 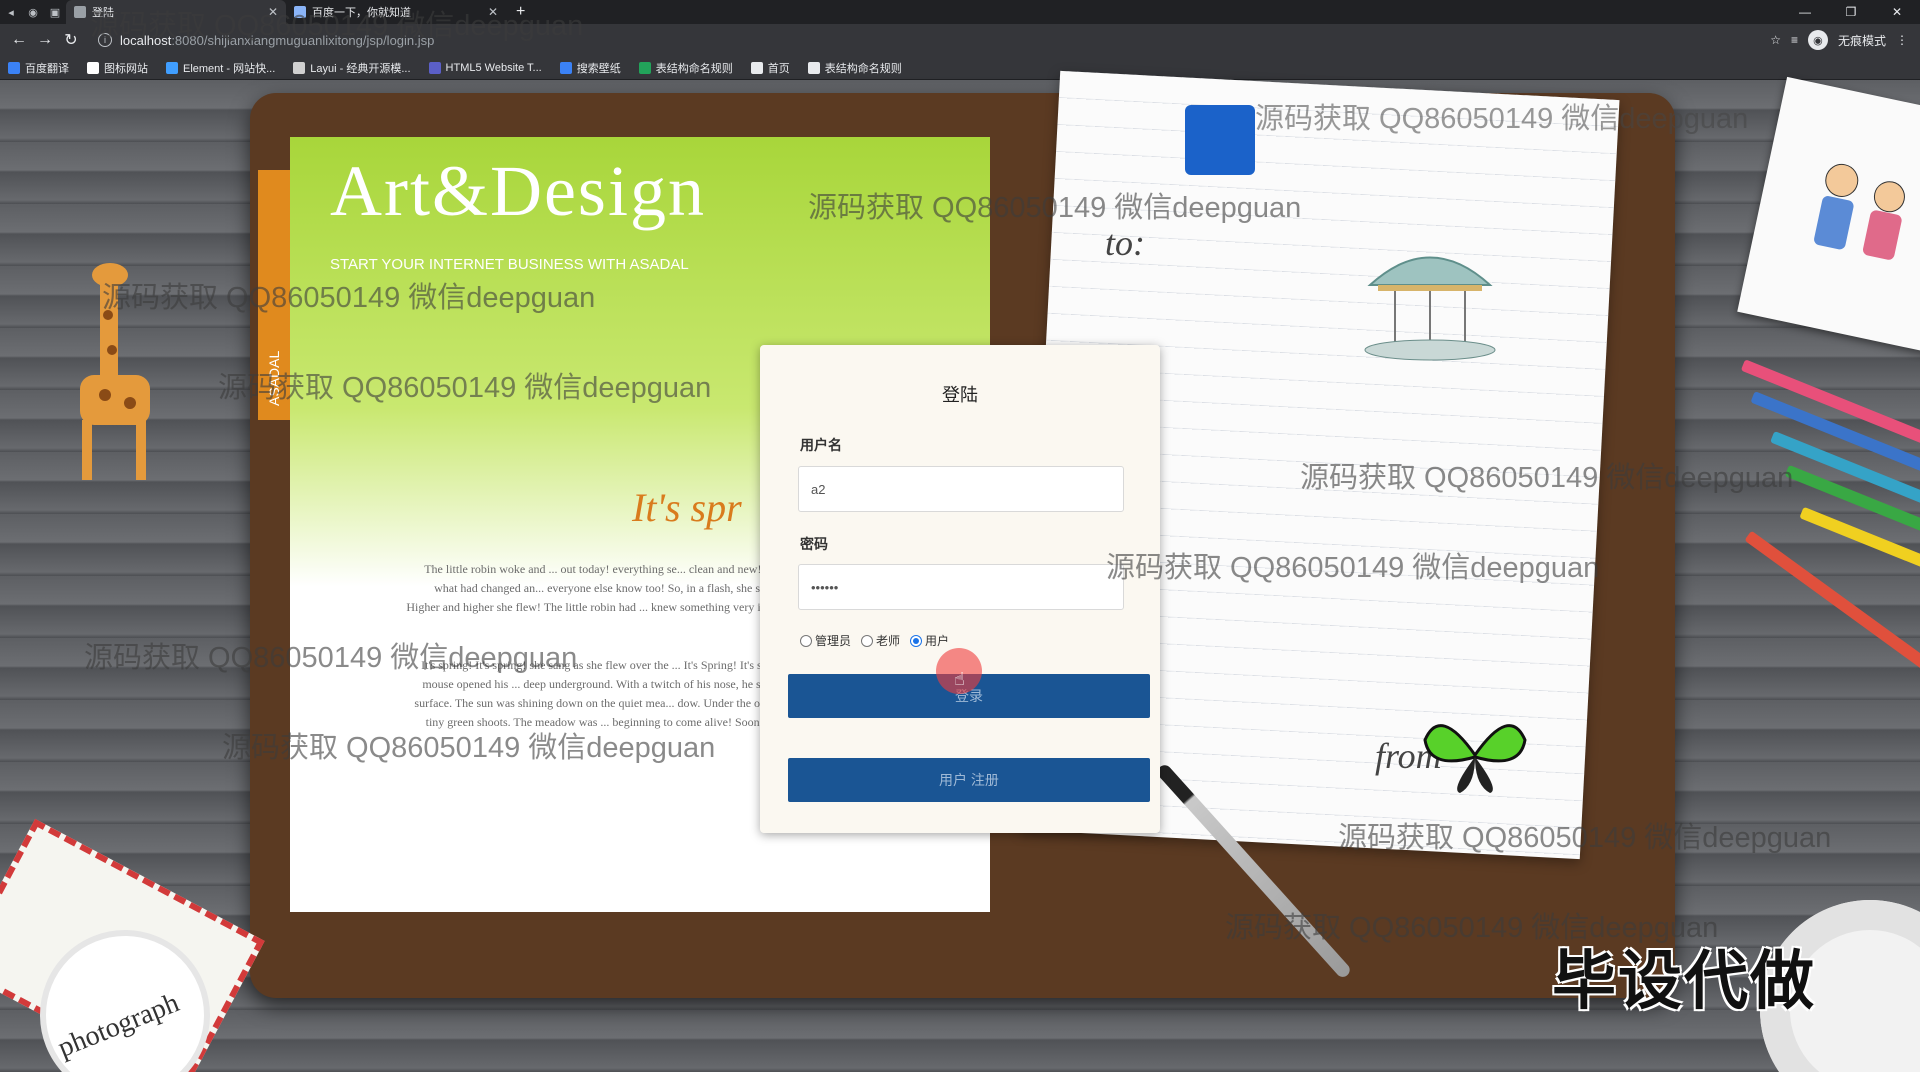 What do you see at coordinates (960, 395) in the screenshot?
I see `login-title: 登陆` at bounding box center [960, 395].